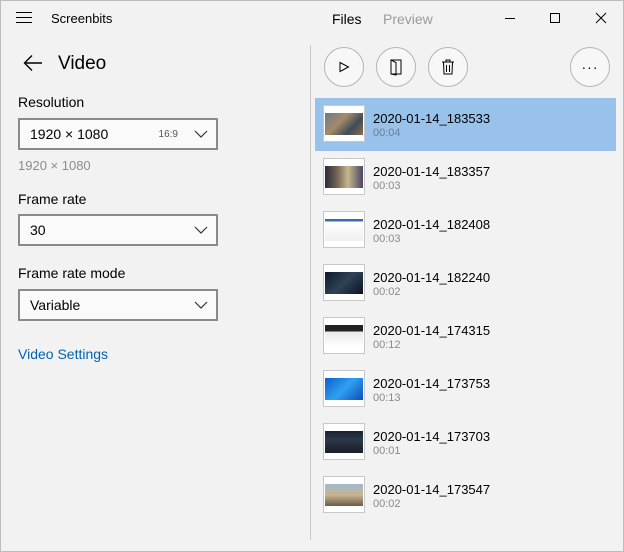  I want to click on delete-button, so click(448, 67).